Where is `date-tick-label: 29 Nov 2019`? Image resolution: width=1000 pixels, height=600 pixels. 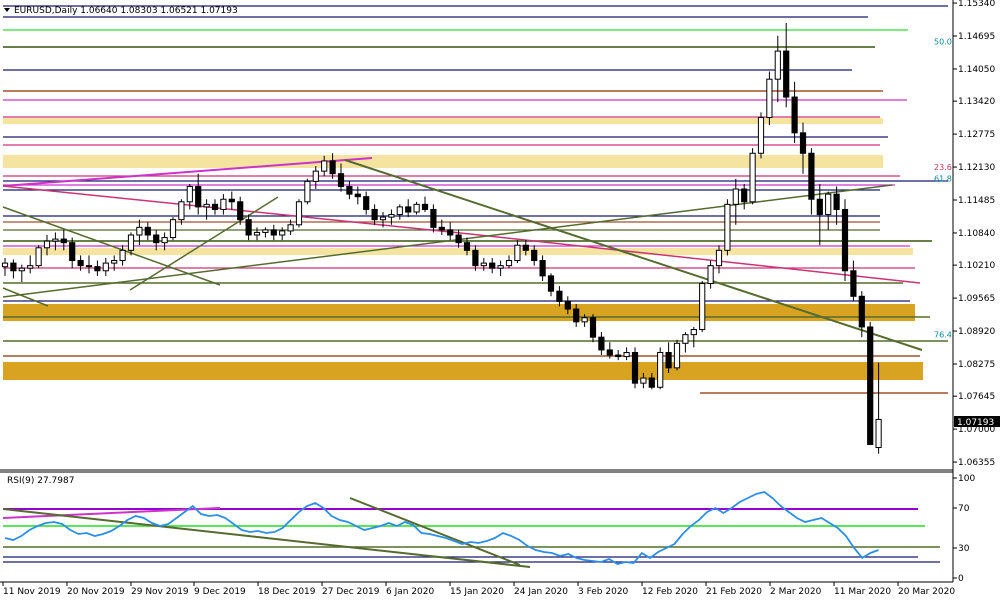 date-tick-label: 29 Nov 2019 is located at coordinates (160, 592).